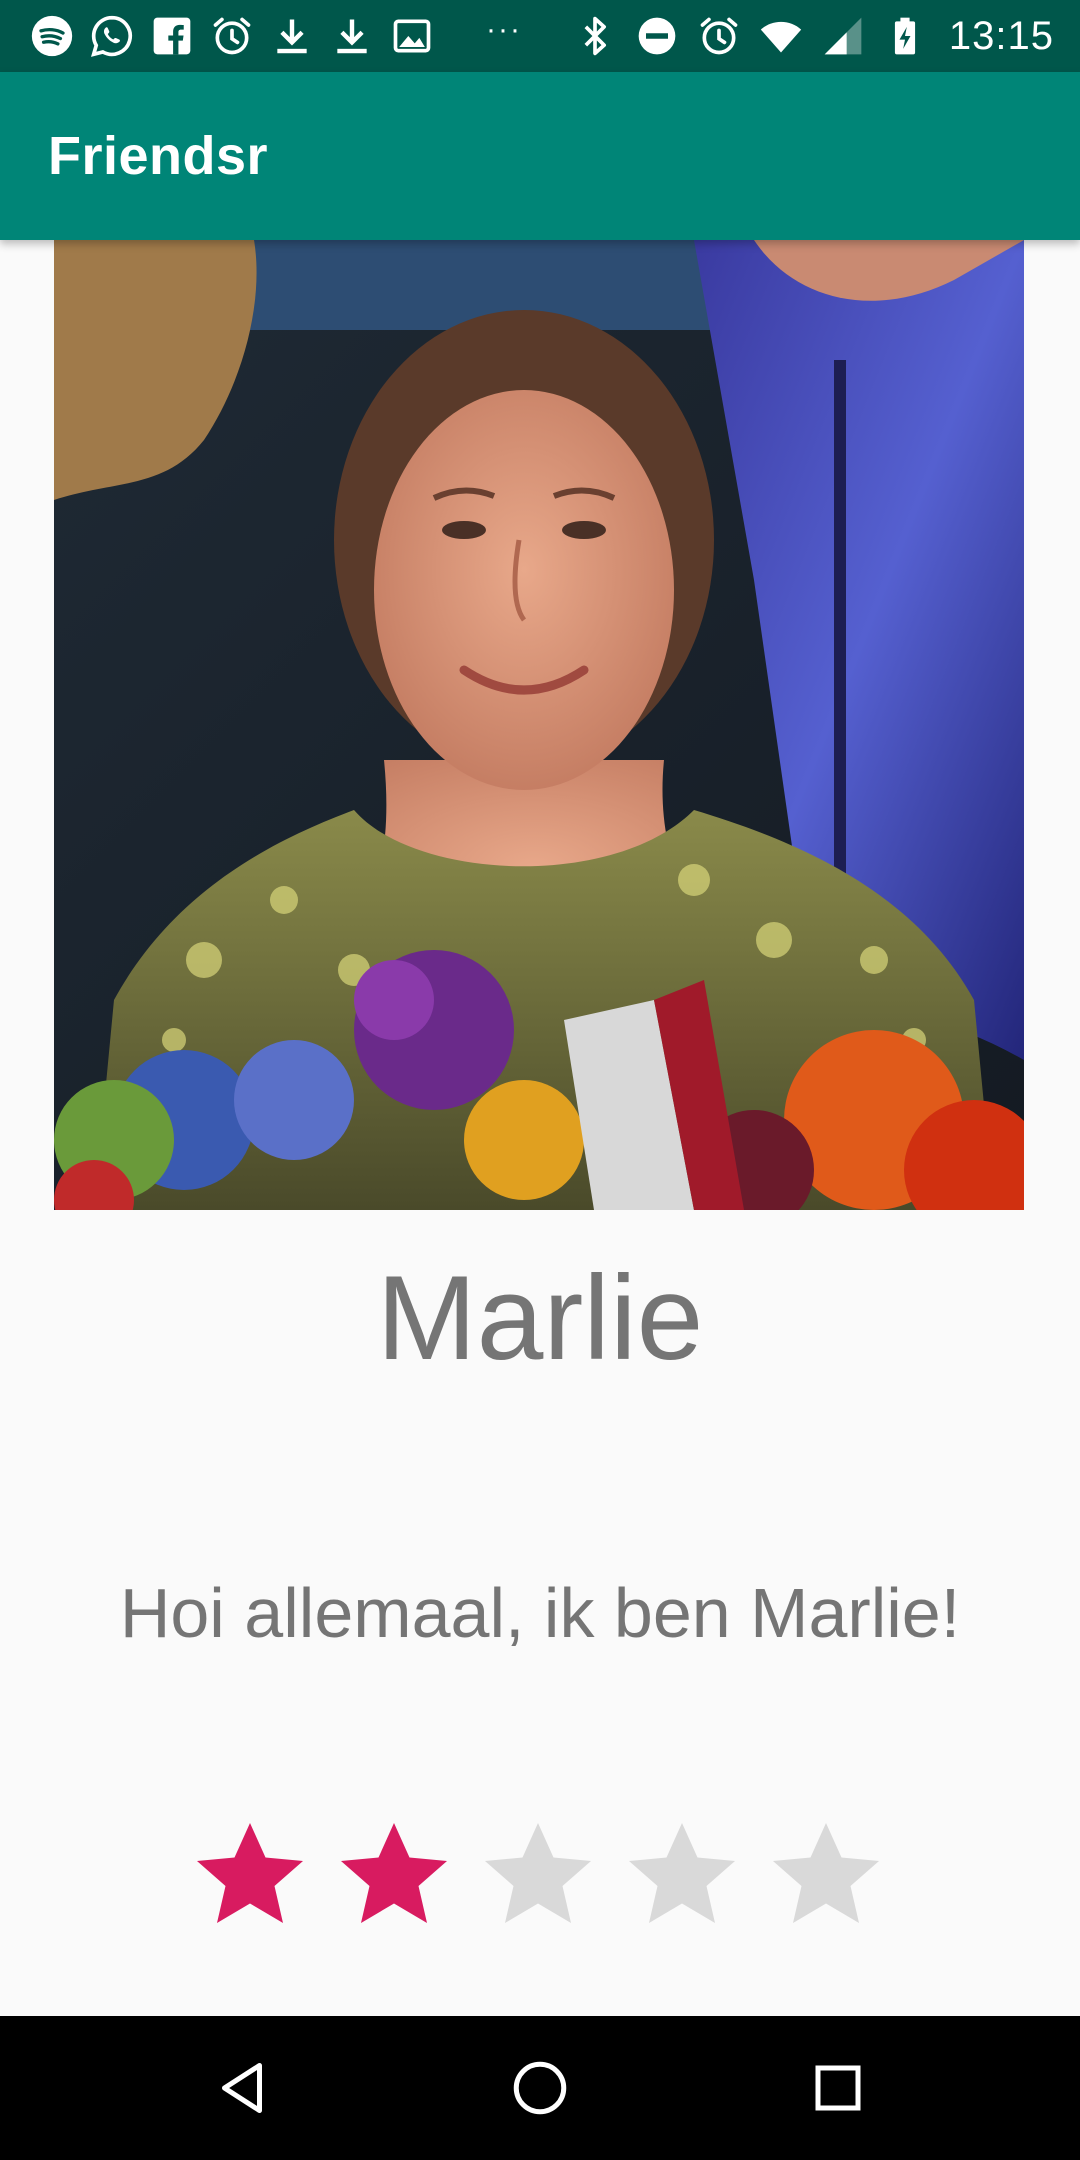 The width and height of the screenshot is (1080, 2160). Describe the element at coordinates (540, 156) in the screenshot. I see `app-bar: Friendsr` at that location.